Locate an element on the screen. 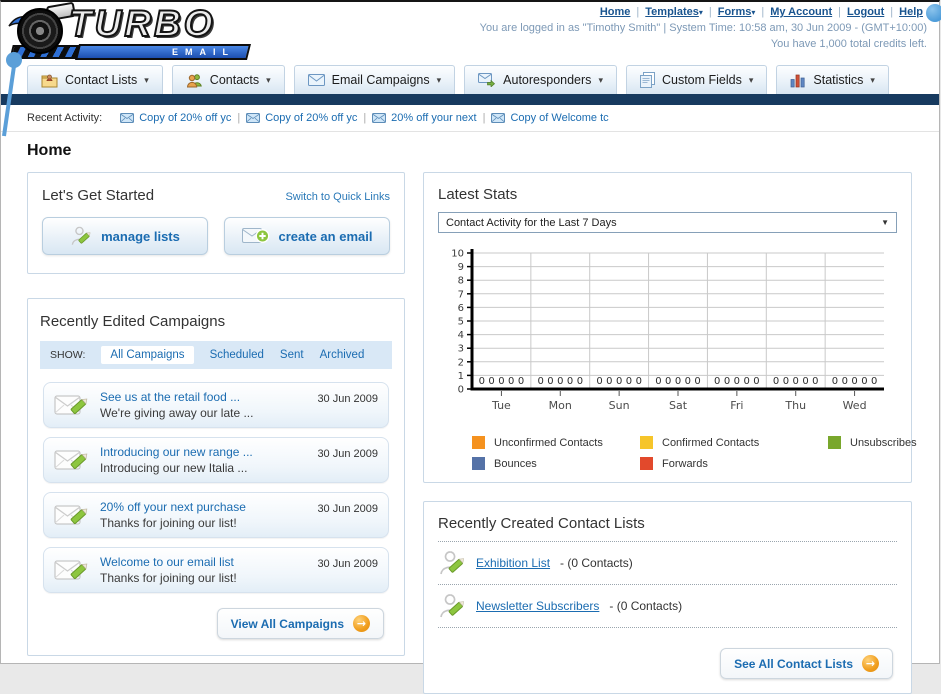 The height and width of the screenshot is (694, 941). see-all-contact-lists-button: See All Contact Lists → is located at coordinates (806, 663).